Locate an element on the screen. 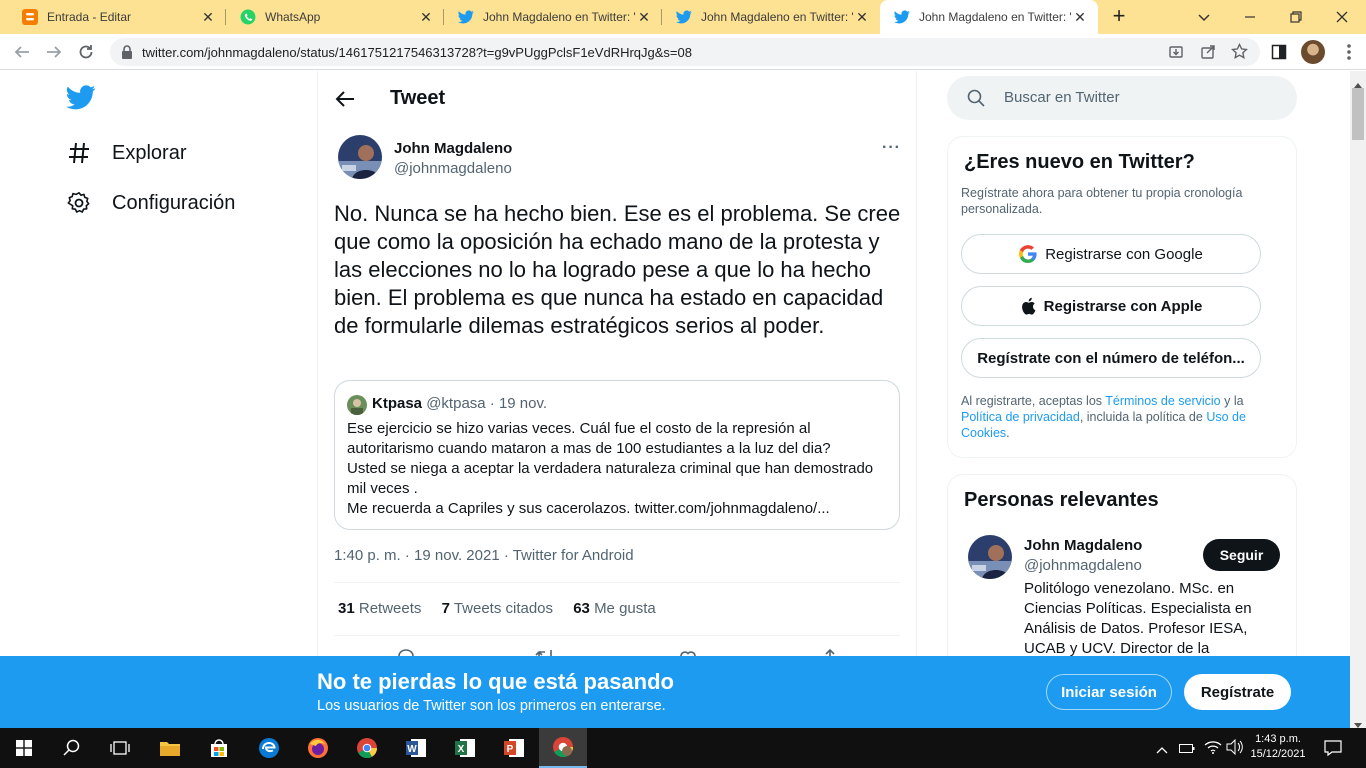  tab-search-icon is located at coordinates (1204, 17).